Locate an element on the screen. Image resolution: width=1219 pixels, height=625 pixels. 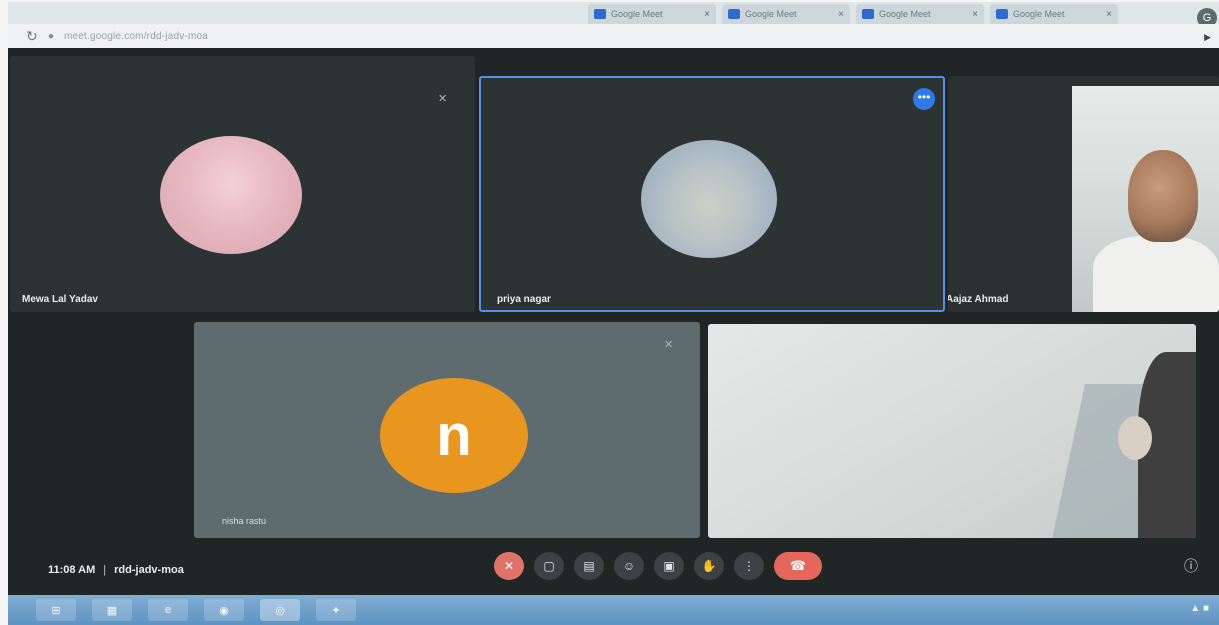
meeting-info-icon: ⓘ is located at coordinates (1191, 566).